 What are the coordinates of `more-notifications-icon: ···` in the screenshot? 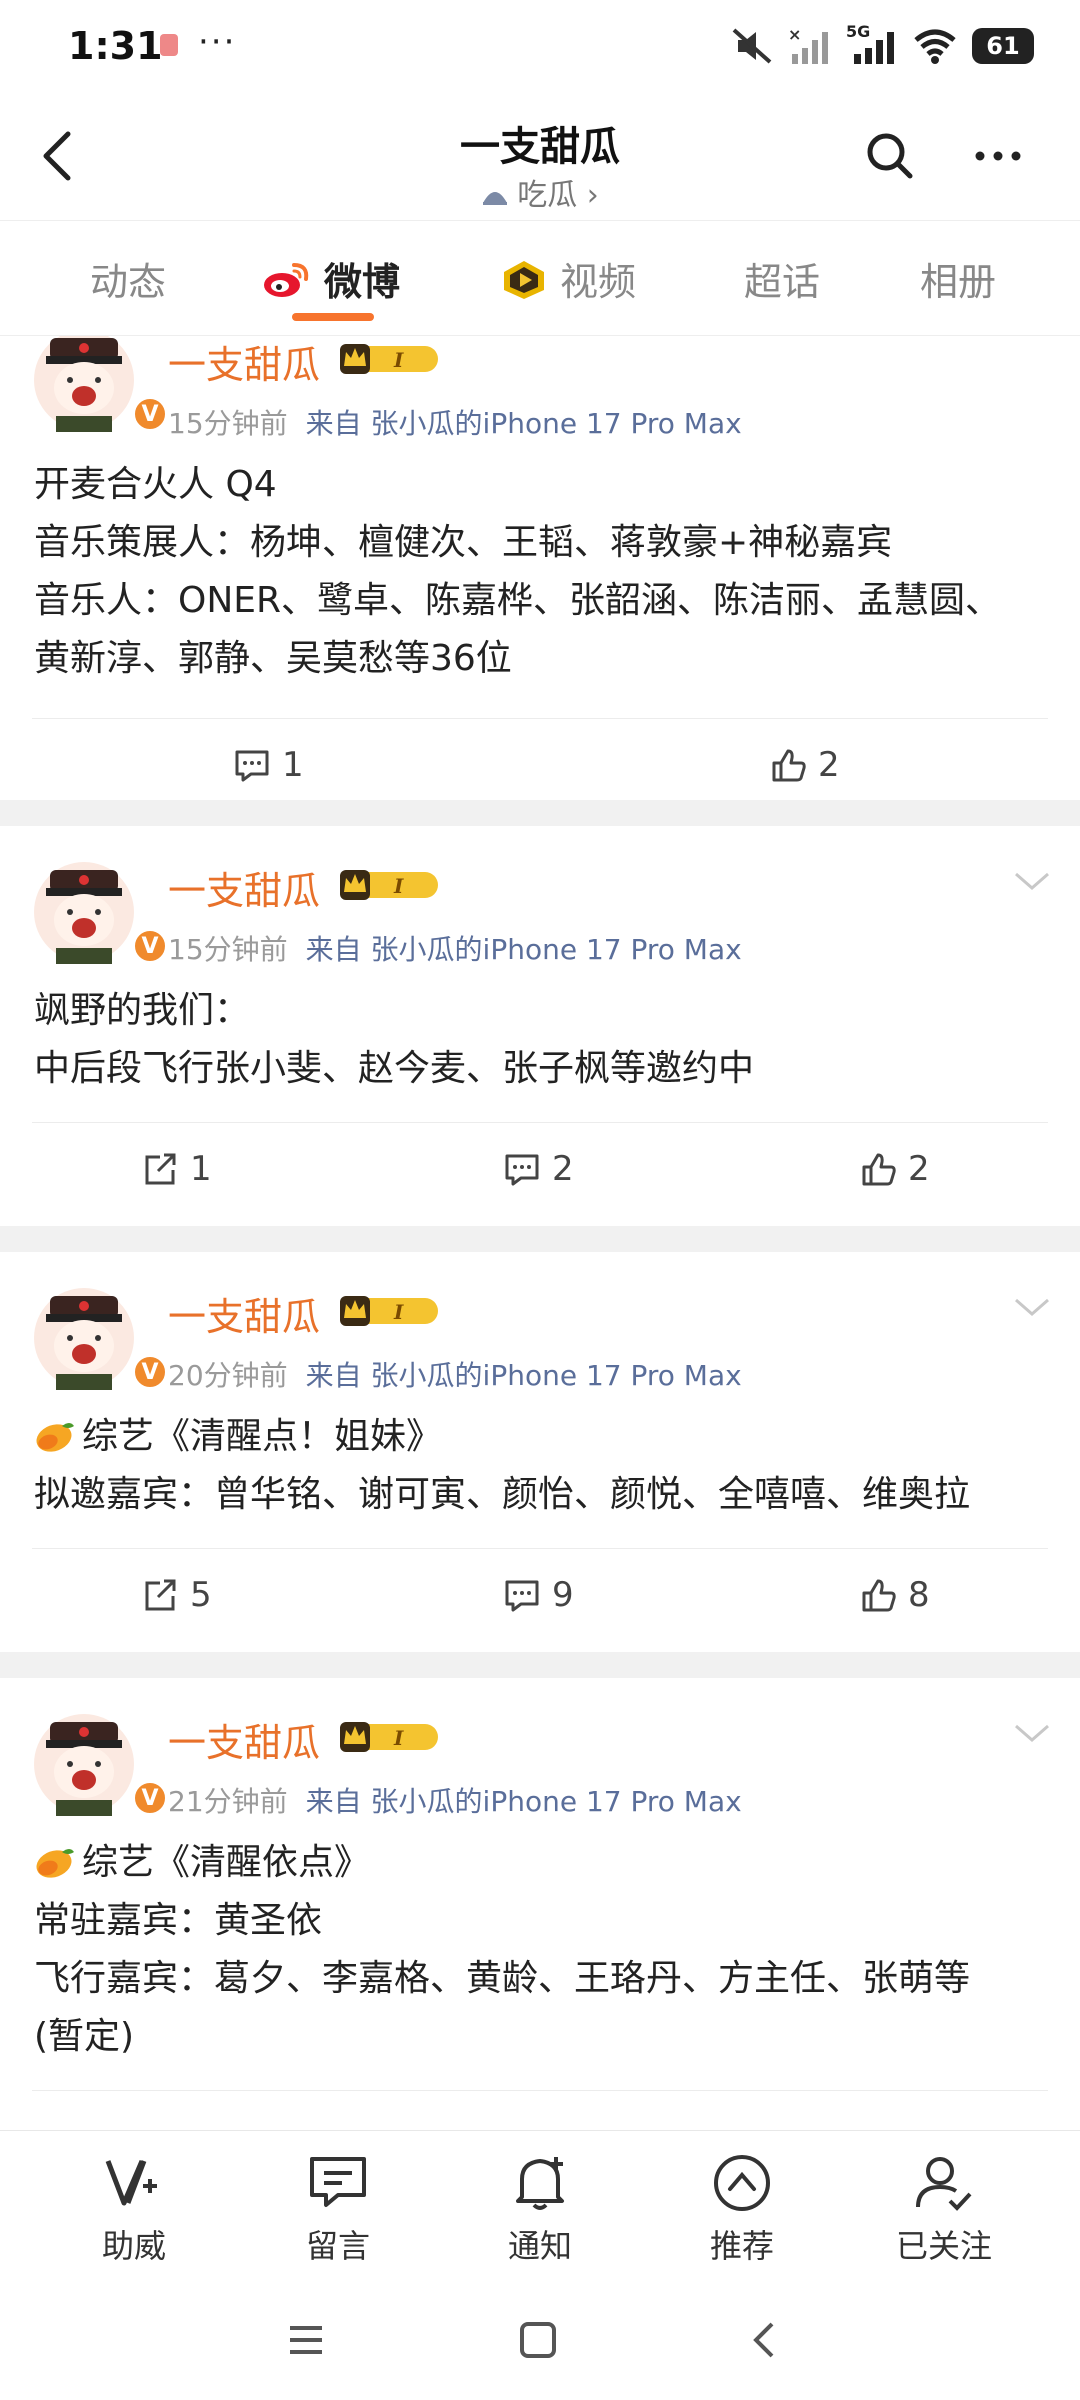 It's located at (217, 42).